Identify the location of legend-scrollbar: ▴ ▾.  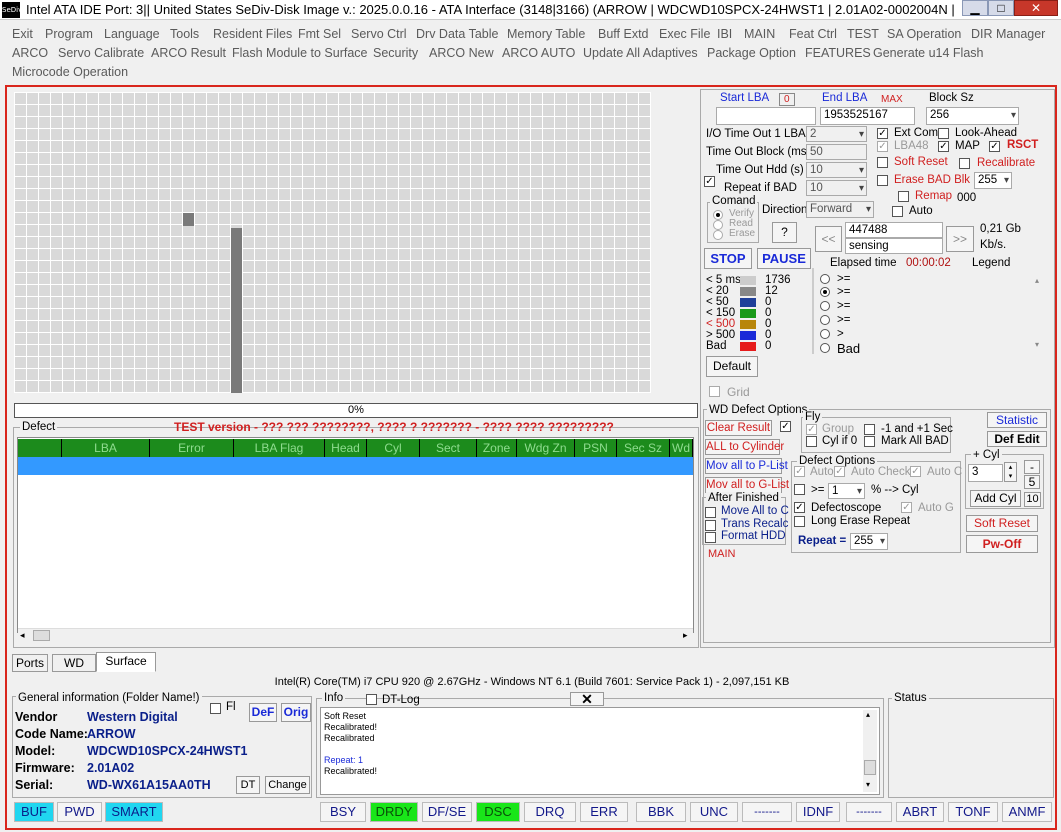
(1039, 313).